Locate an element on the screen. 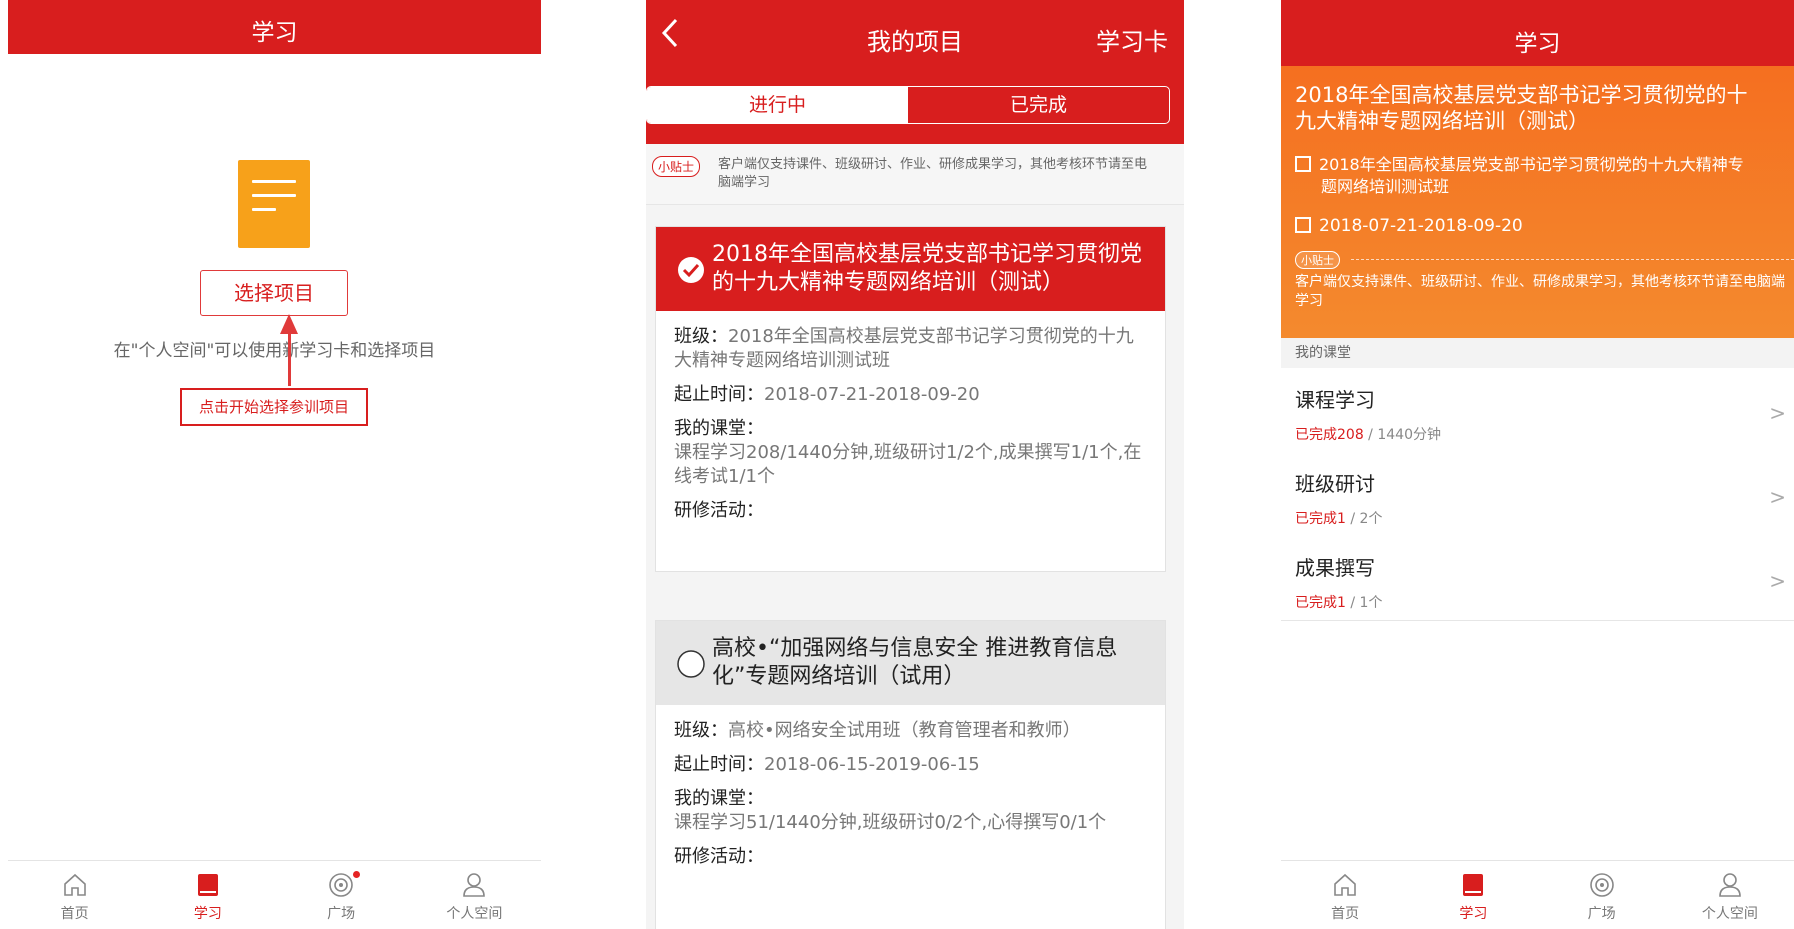 The image size is (1794, 929). total-count: / 2个 is located at coordinates (1364, 519).